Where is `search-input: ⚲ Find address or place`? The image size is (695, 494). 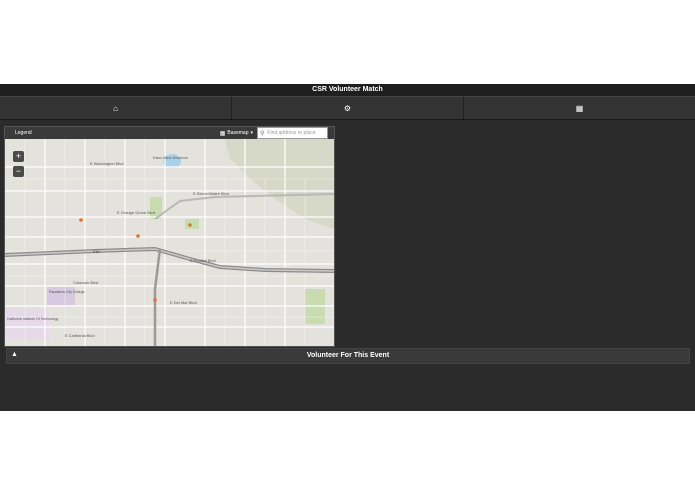
search-input: ⚲ Find address or place is located at coordinates (292, 133).